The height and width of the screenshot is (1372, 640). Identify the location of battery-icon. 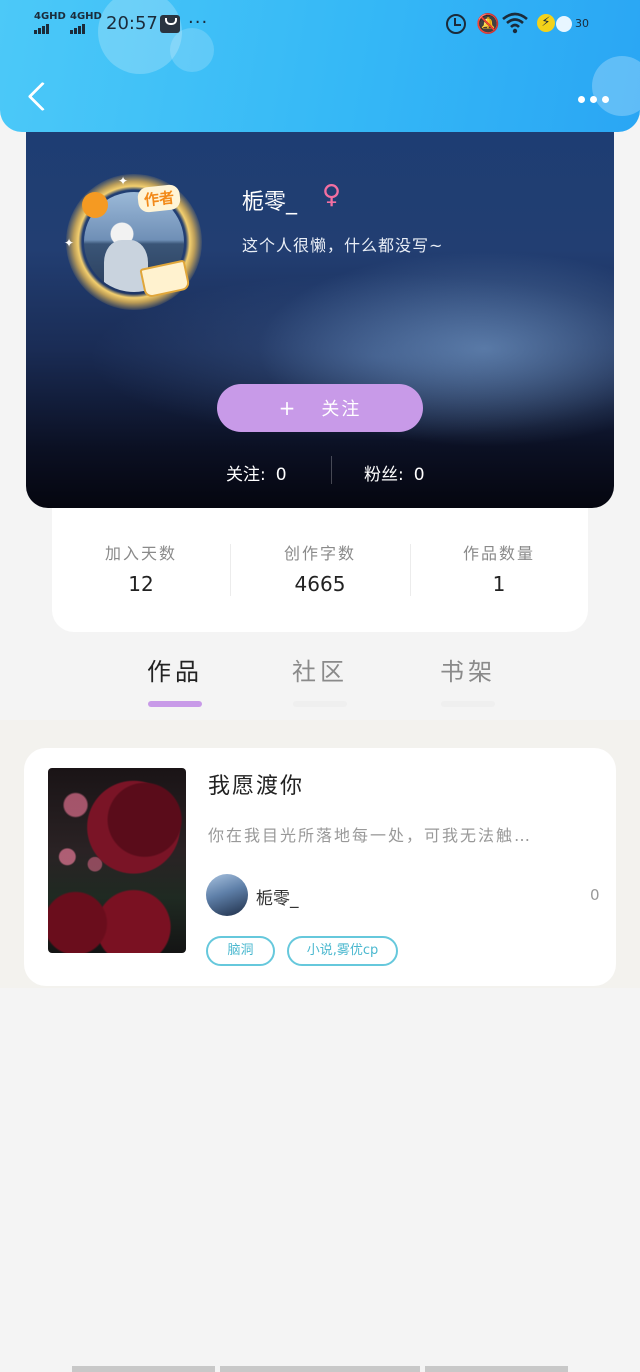
(564, 24).